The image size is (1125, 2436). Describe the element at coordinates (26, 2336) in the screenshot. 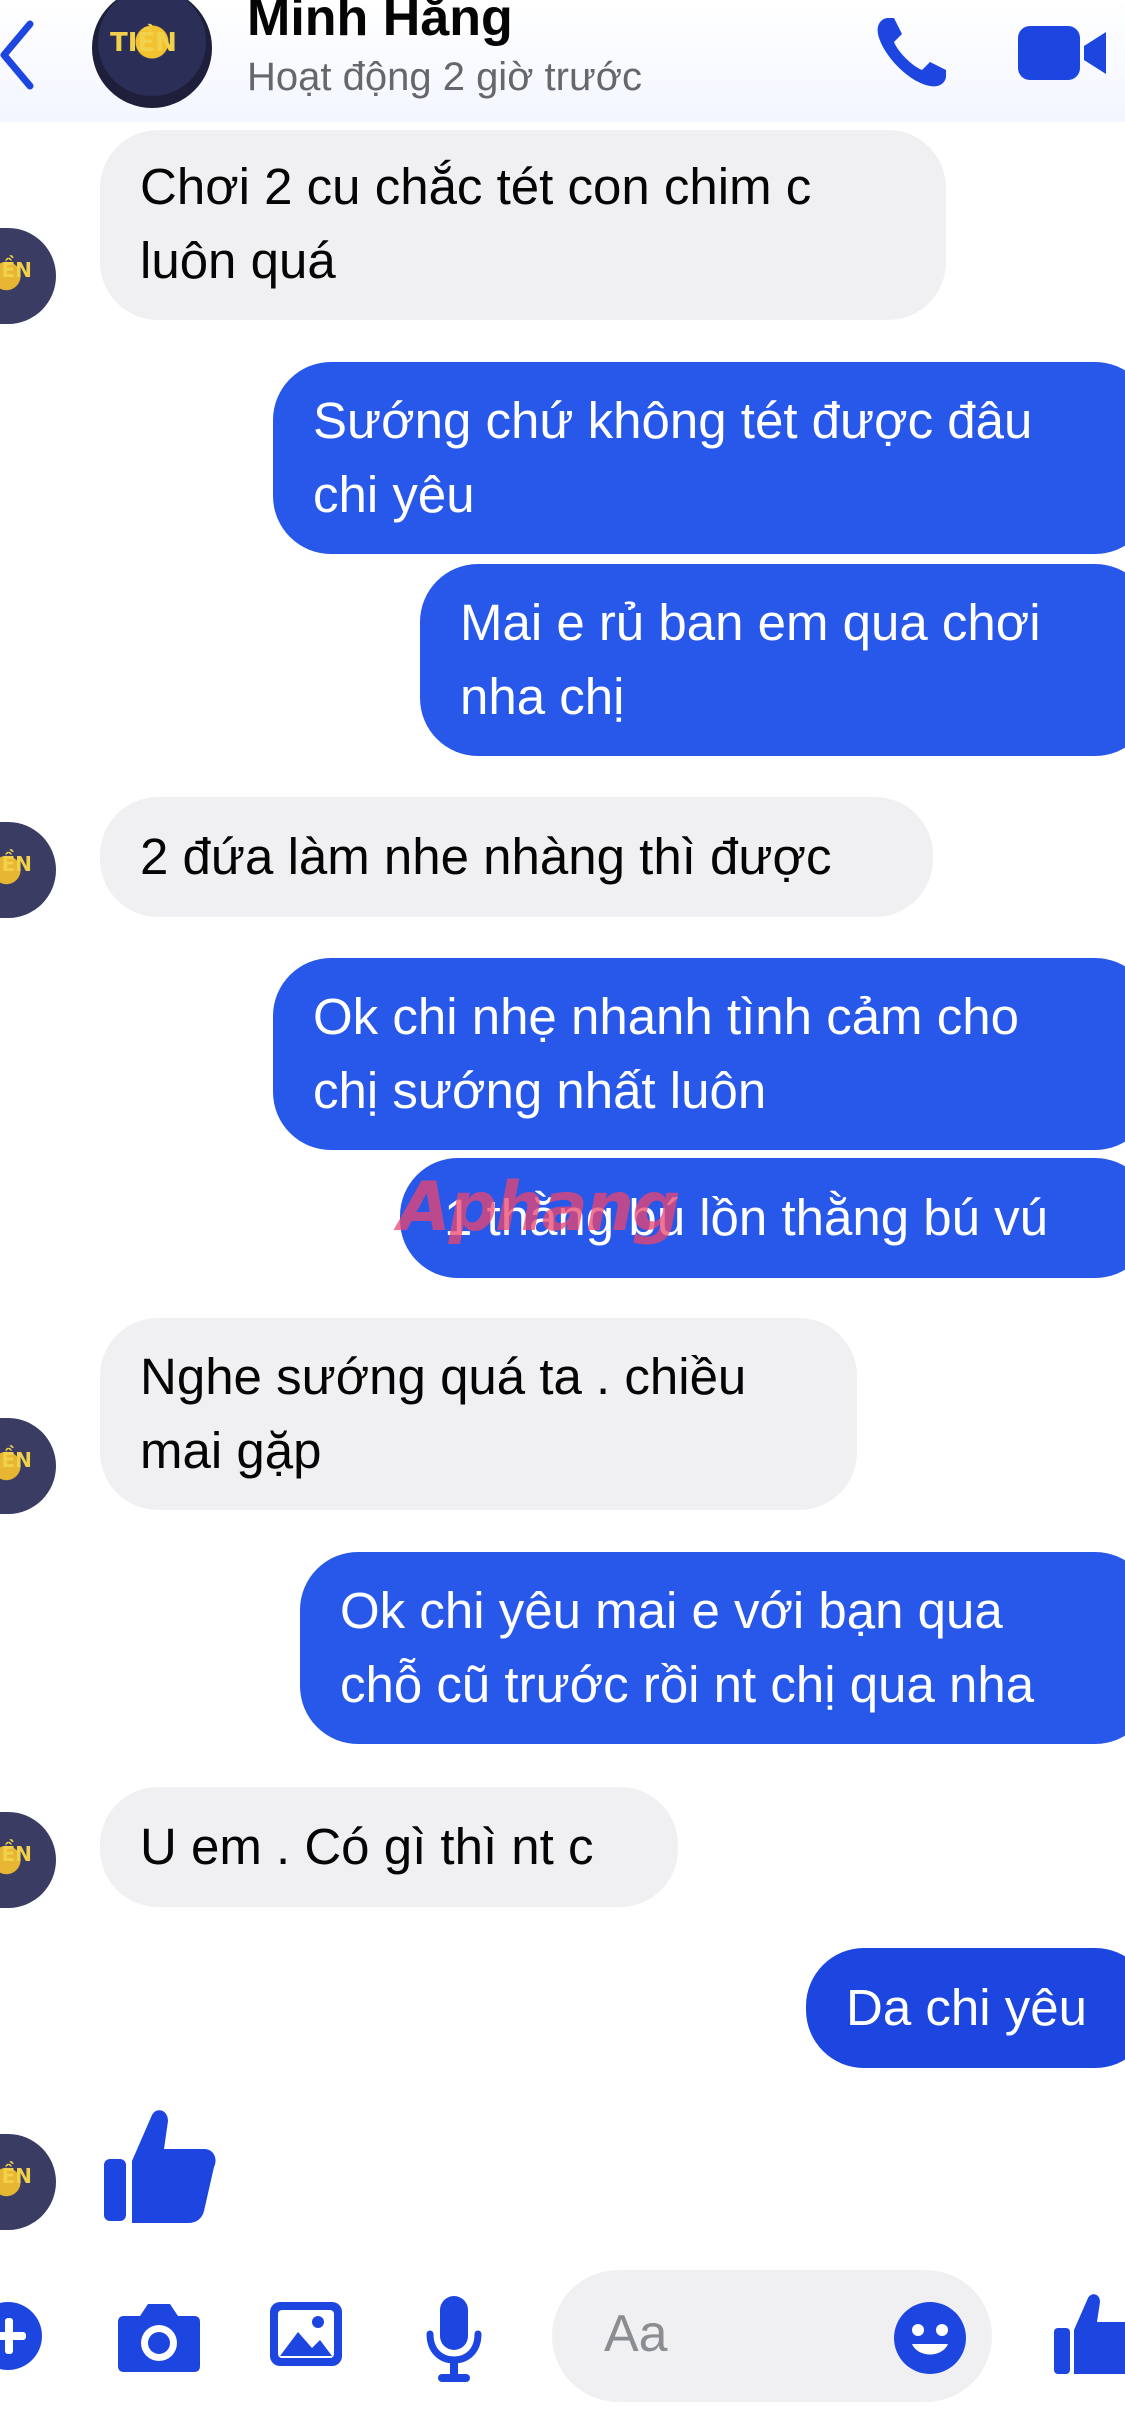

I see `plus-circle-icon` at that location.